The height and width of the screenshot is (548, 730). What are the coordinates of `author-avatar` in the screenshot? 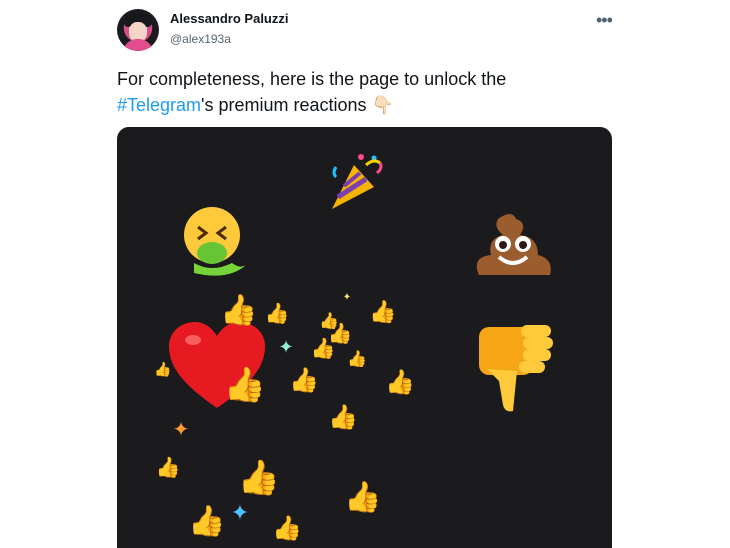 It's located at (138, 30).